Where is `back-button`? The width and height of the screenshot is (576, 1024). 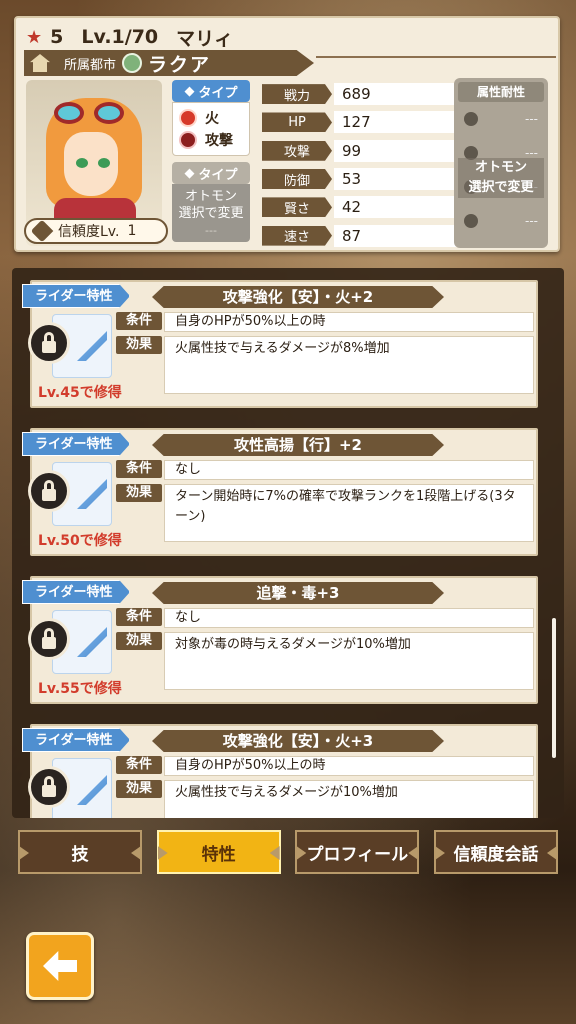 back-button is located at coordinates (60, 966).